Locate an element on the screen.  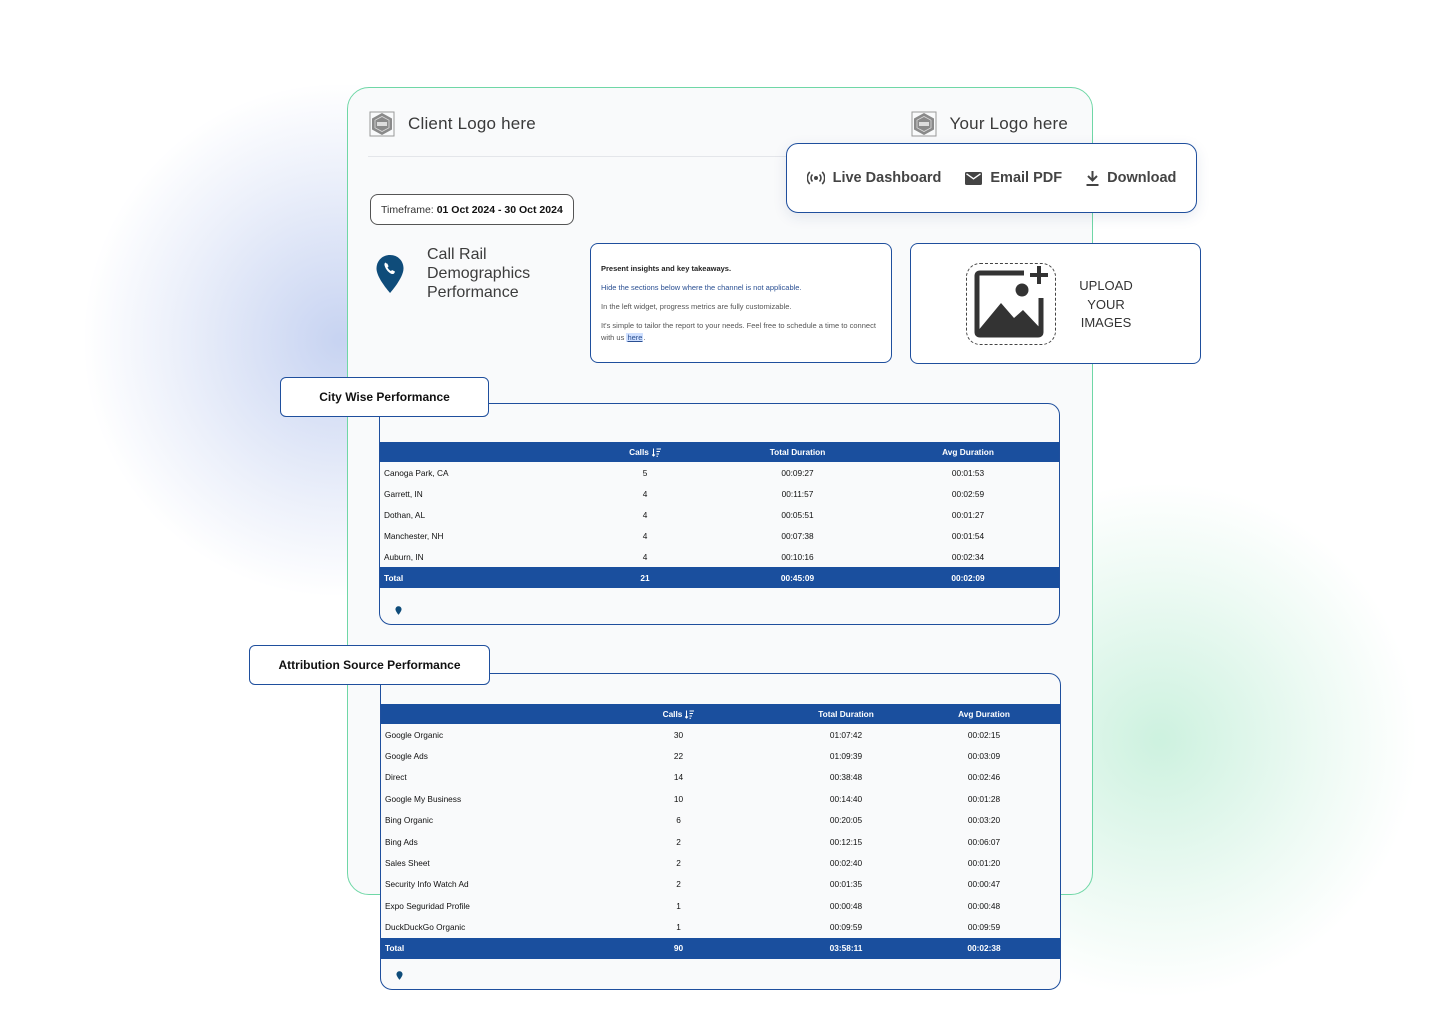
table-cell: Google Organic is located at coordinates (414, 734).